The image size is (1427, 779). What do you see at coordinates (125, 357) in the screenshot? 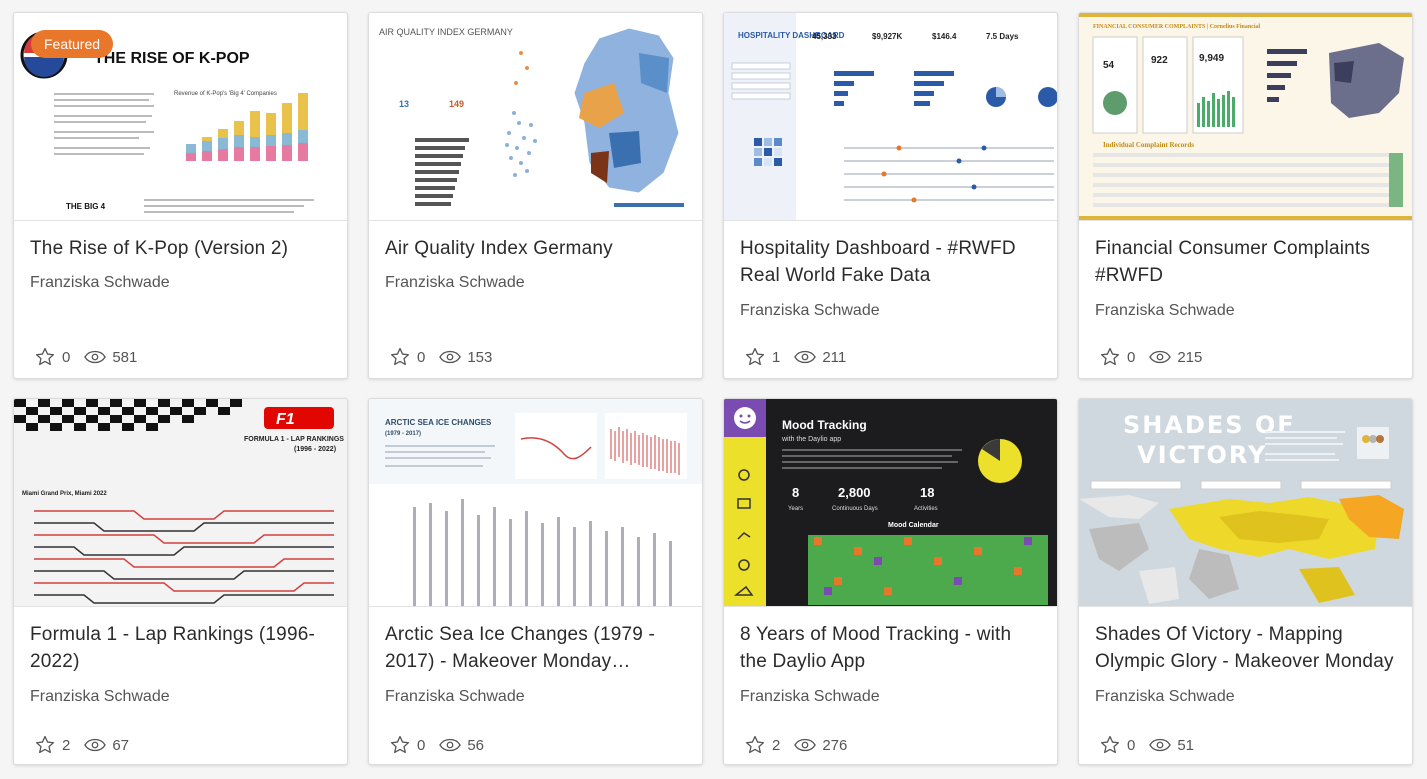
I see `views-count: 581` at bounding box center [125, 357].